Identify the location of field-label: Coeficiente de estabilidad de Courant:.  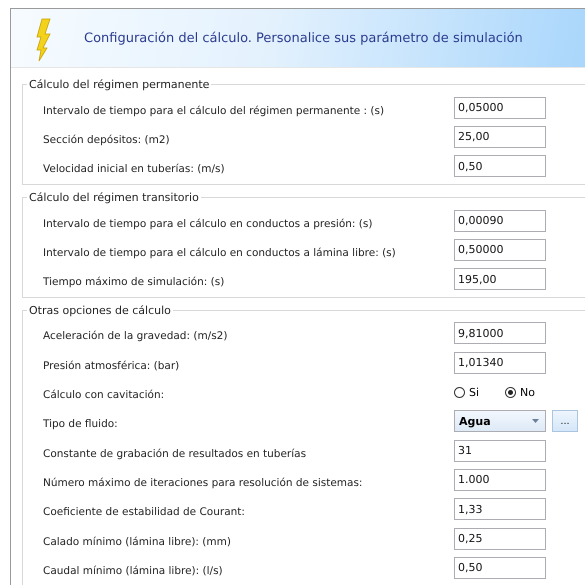
(144, 511).